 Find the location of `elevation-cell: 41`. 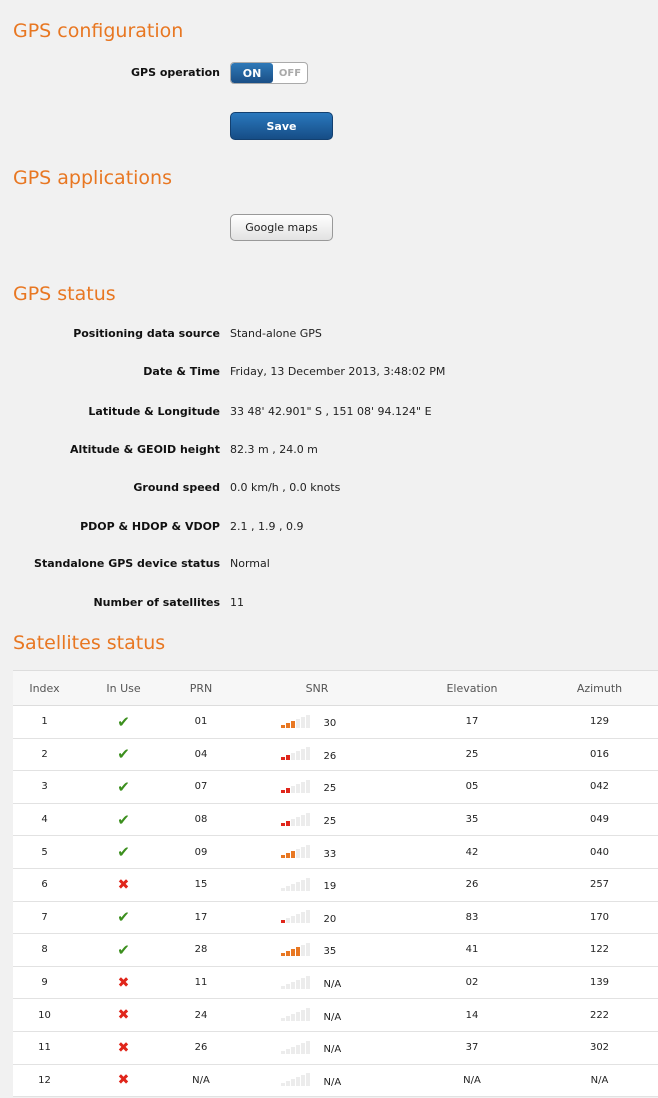

elevation-cell: 41 is located at coordinates (472, 950).